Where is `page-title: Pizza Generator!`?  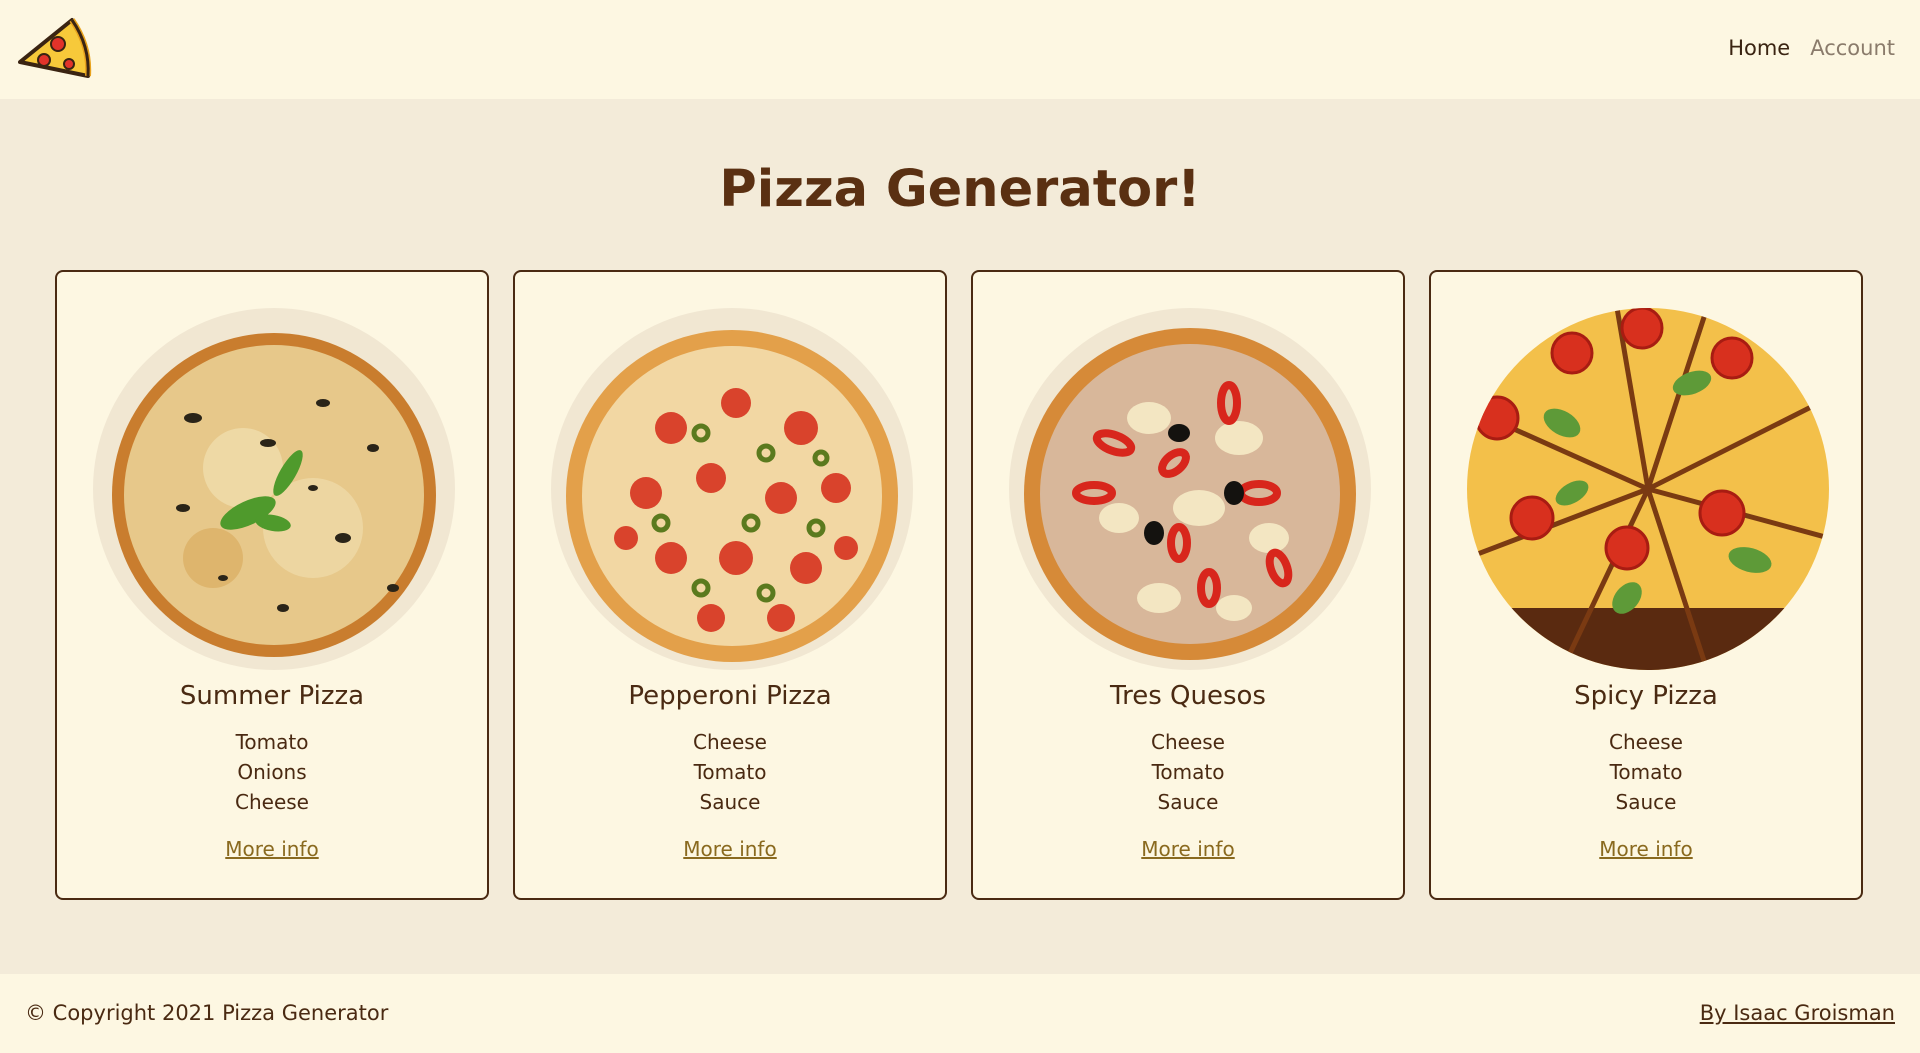 page-title: Pizza Generator! is located at coordinates (960, 189).